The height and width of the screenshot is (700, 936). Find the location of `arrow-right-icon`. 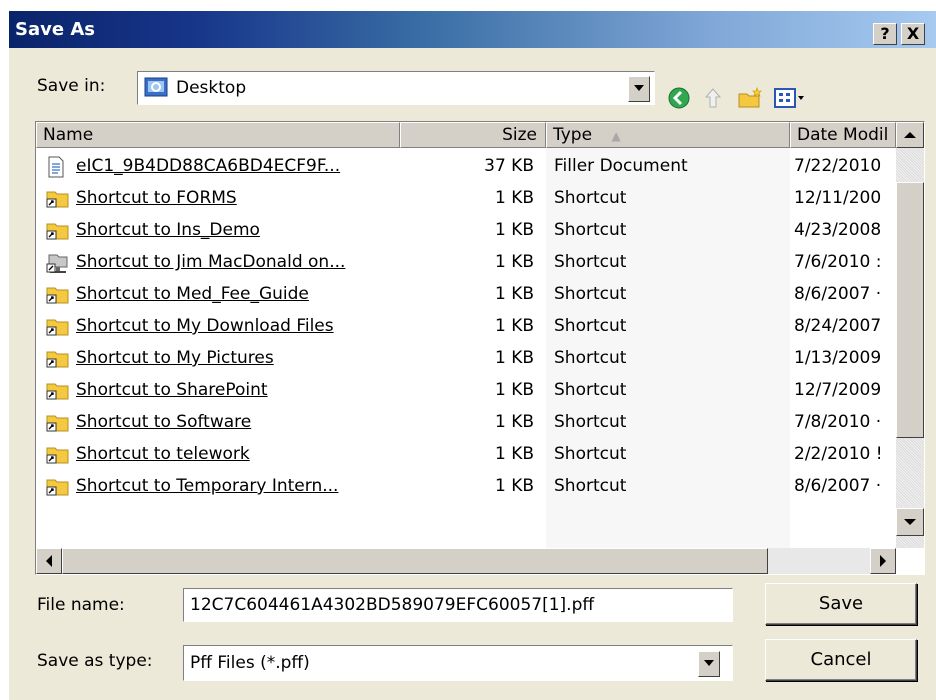

arrow-right-icon is located at coordinates (883, 561).